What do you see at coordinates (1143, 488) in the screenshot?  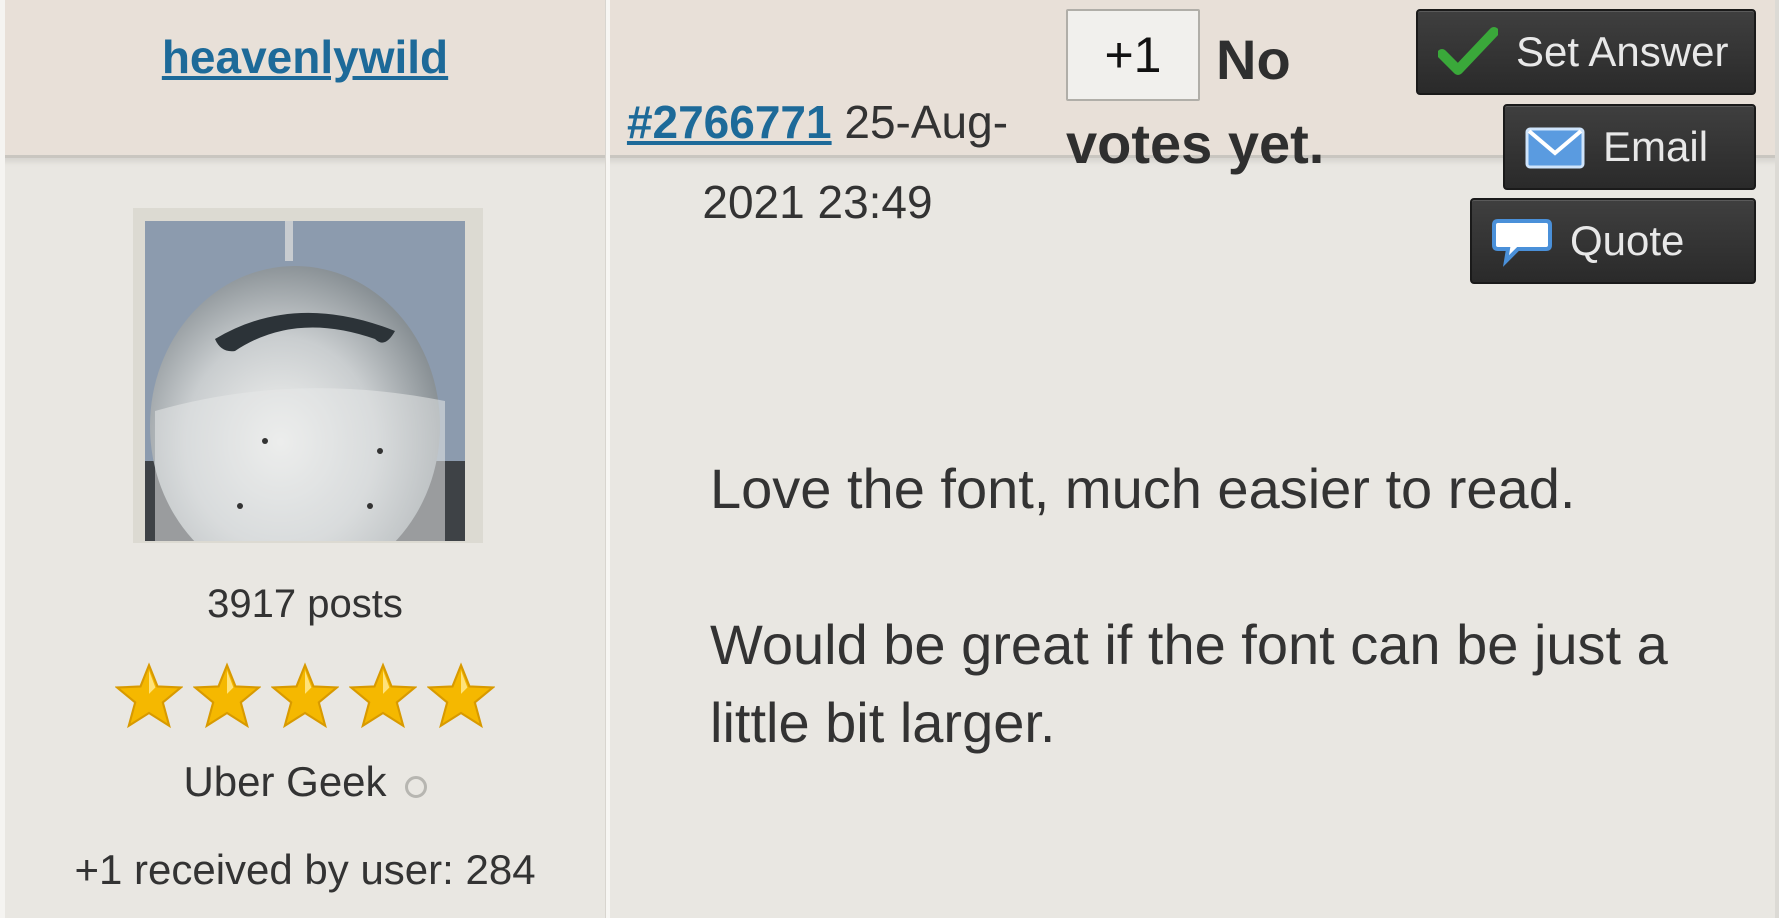 I see `post-paragraph: Love the font, much easier to read.` at bounding box center [1143, 488].